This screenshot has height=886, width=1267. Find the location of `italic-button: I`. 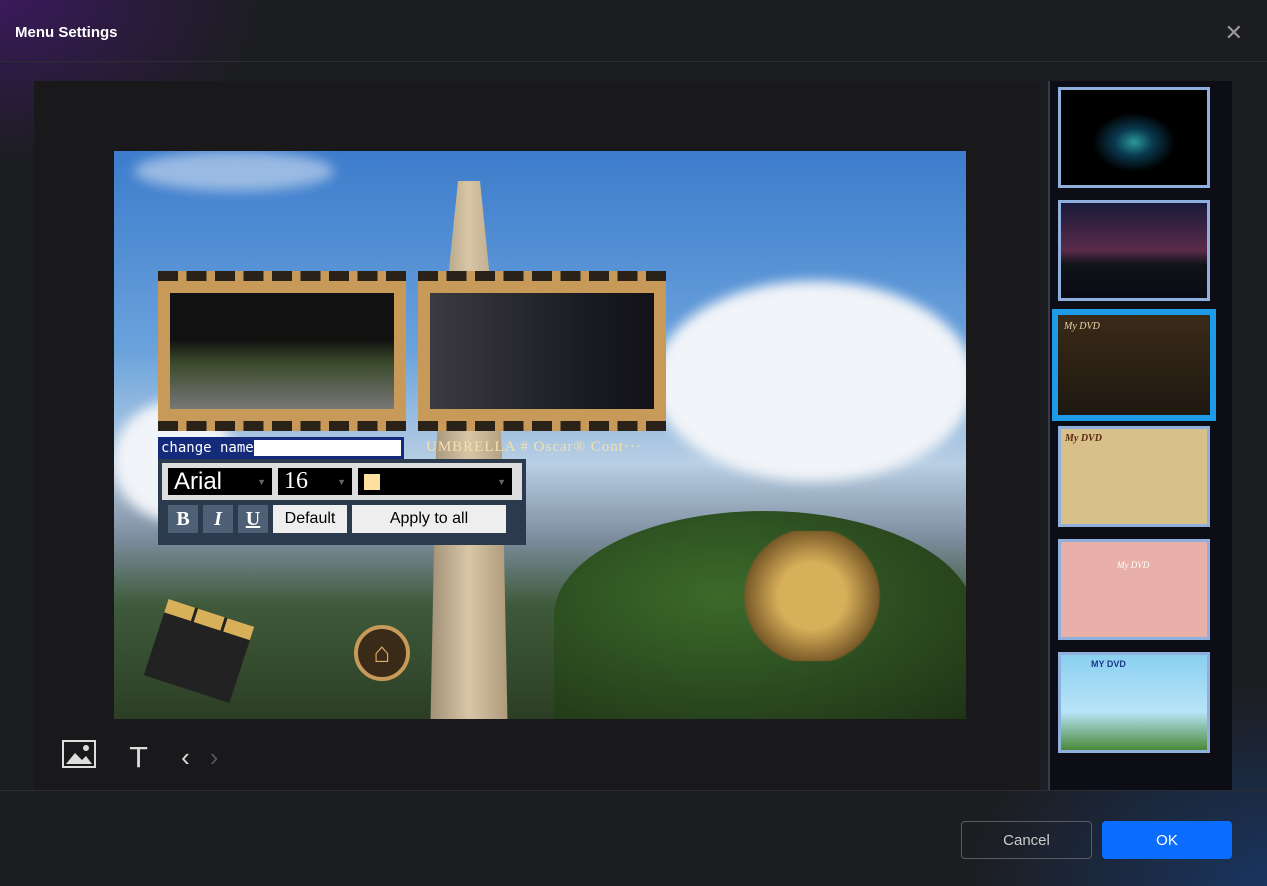

italic-button: I is located at coordinates (218, 519).